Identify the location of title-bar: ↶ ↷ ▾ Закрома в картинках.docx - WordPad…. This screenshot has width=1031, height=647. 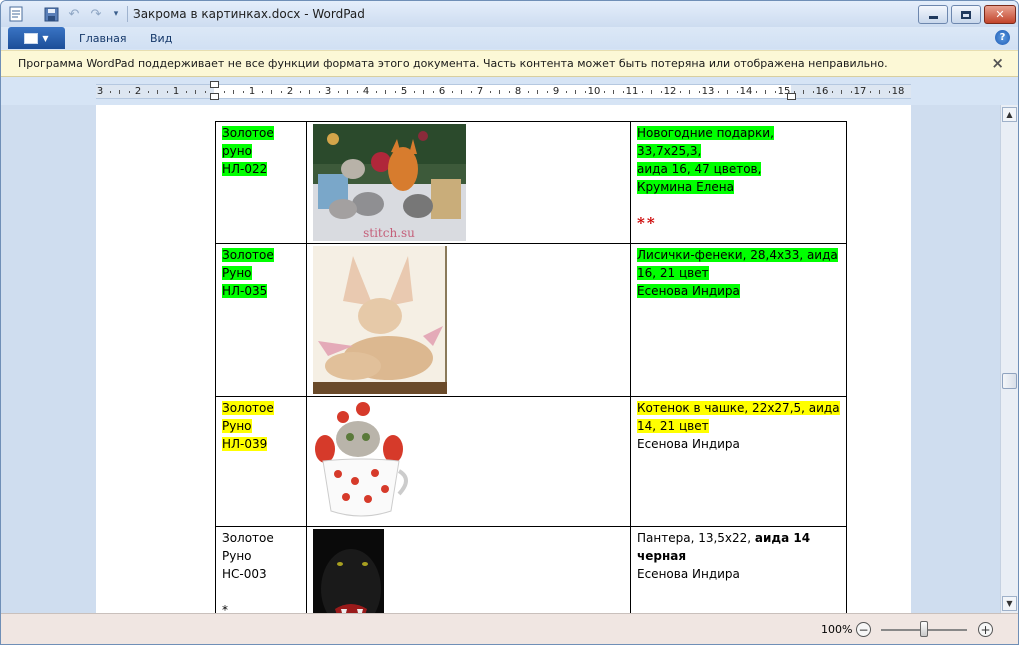
(509, 14).